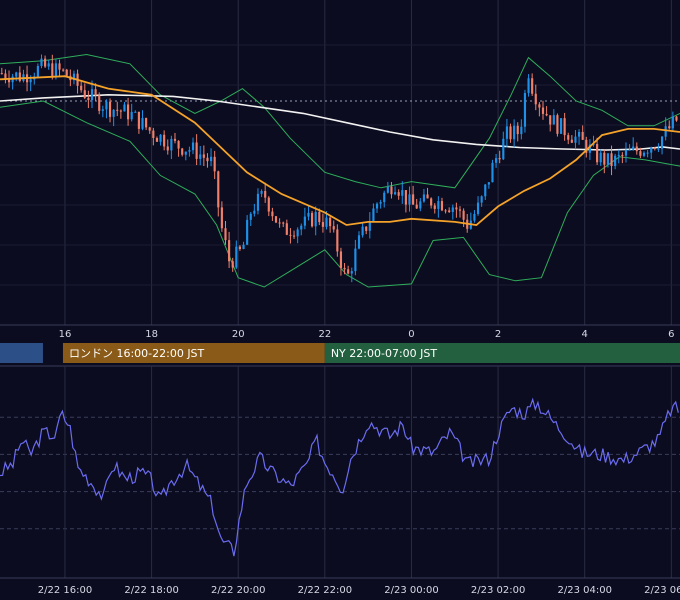  I want to click on date-tick-label: 2/23 00:00, so click(411, 590).